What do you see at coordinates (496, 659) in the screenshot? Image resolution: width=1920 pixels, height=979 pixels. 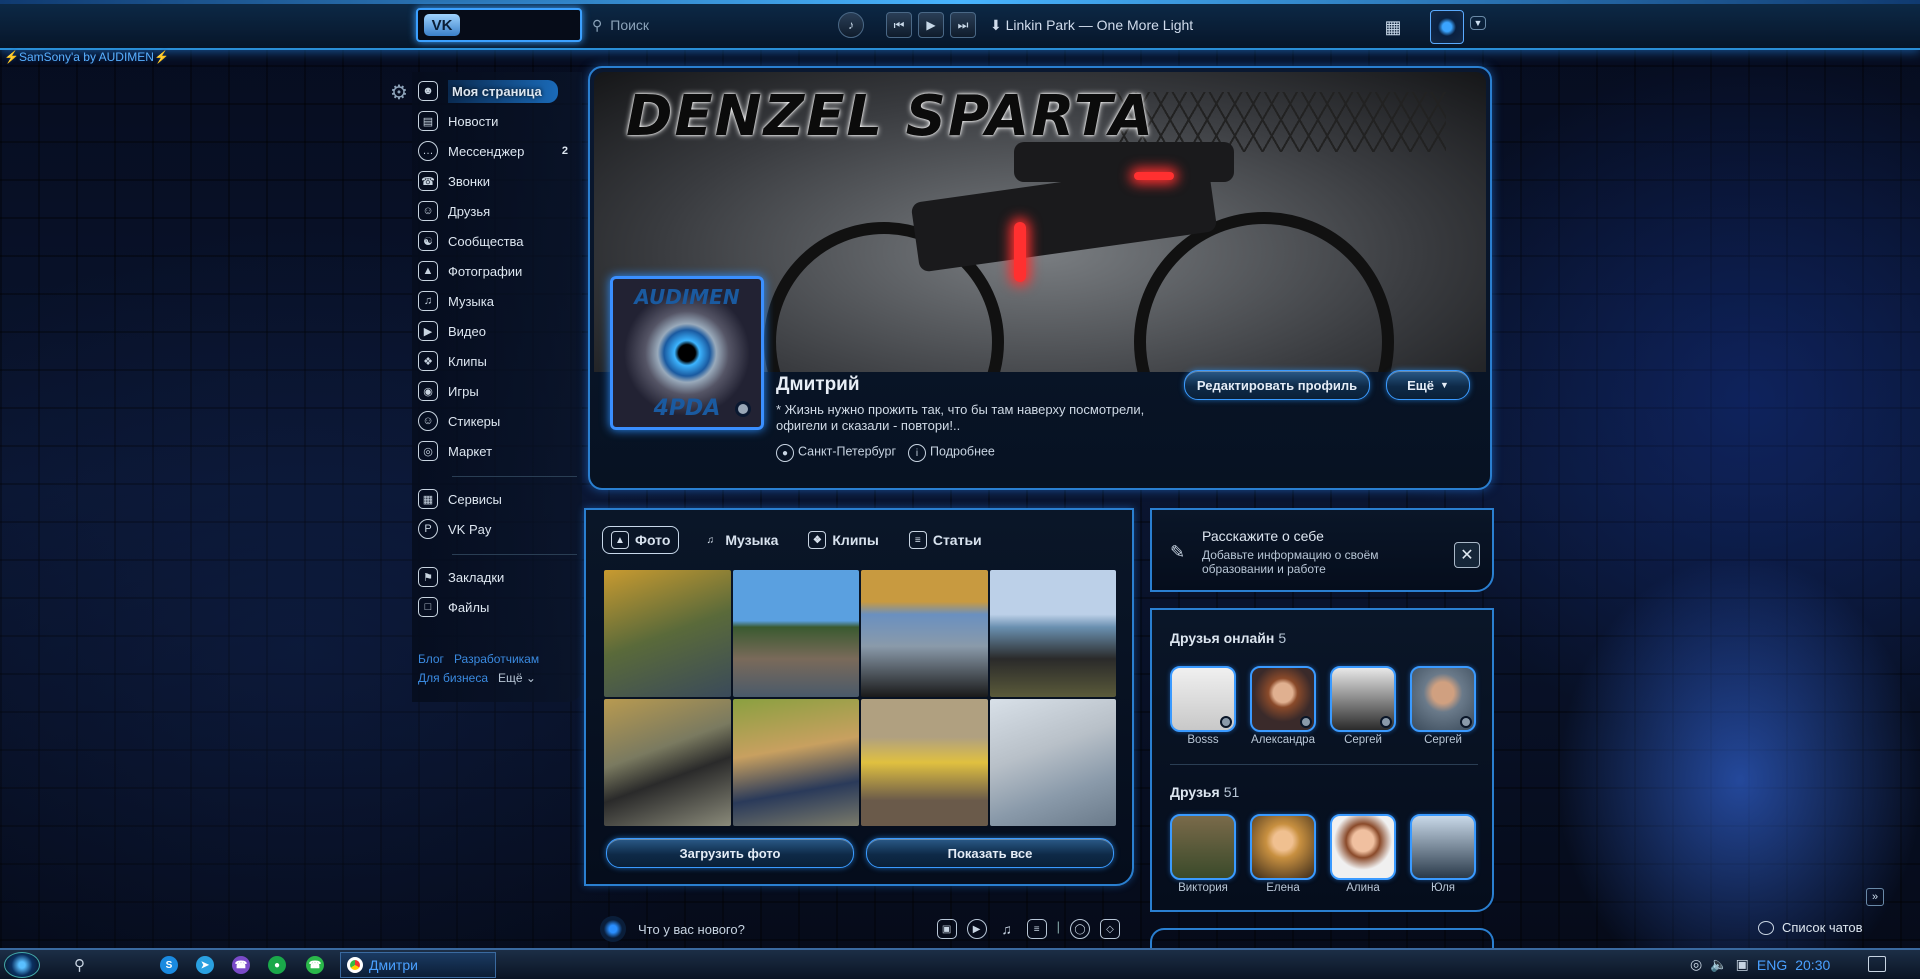 I see `developers-link: Разработчикам` at bounding box center [496, 659].